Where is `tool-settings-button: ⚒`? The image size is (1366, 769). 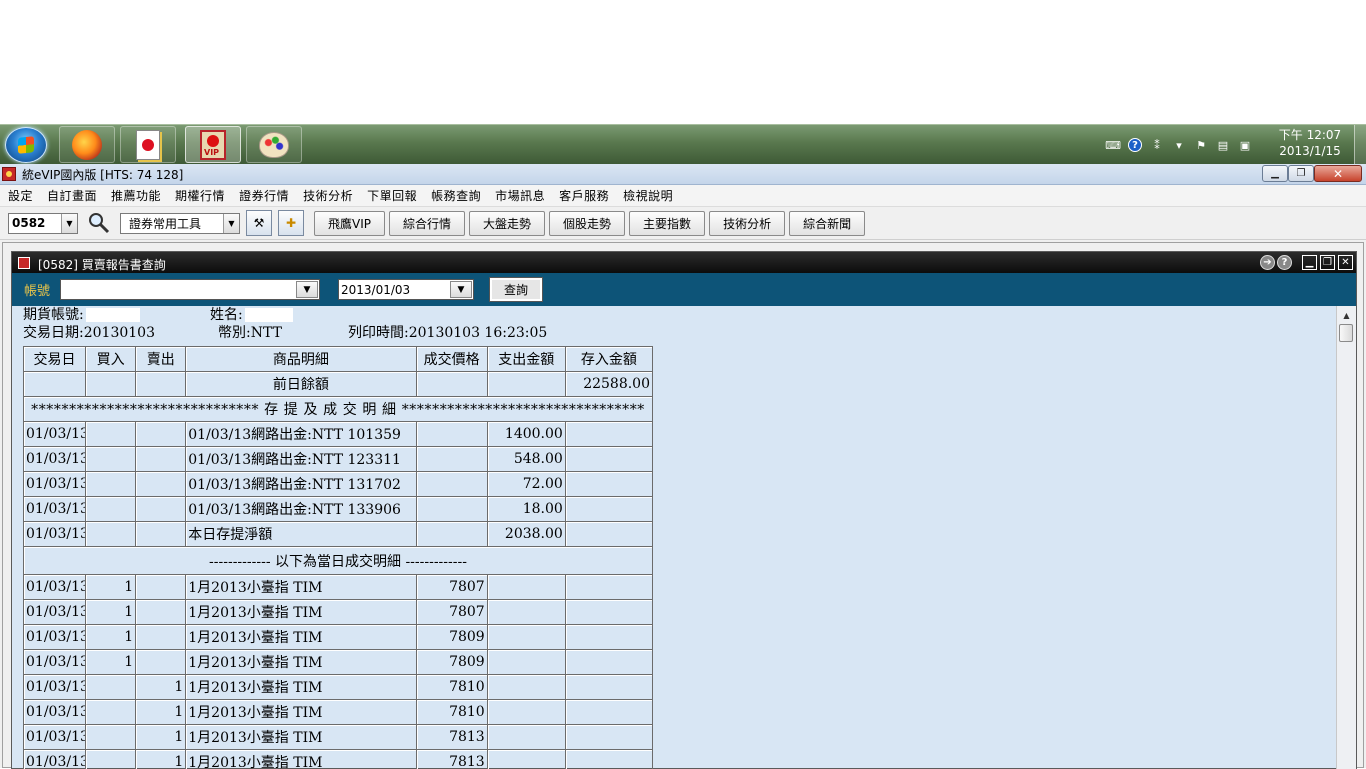 tool-settings-button: ⚒ is located at coordinates (259, 223).